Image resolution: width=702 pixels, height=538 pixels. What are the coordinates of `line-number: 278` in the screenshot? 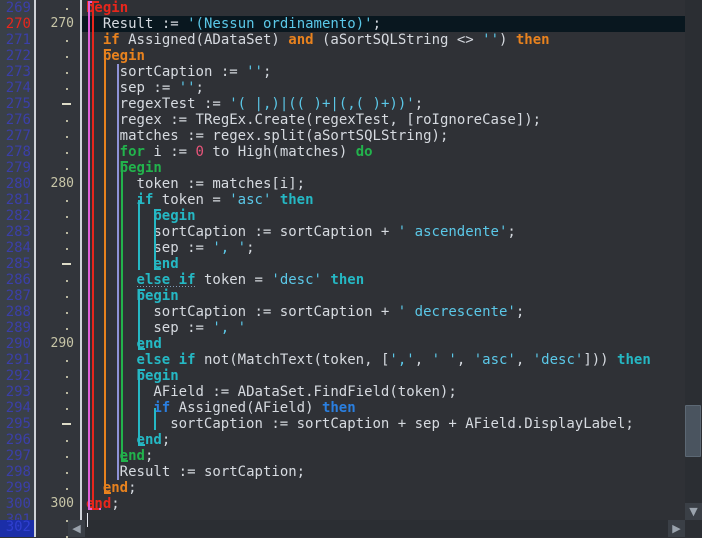 It's located at (18, 152).